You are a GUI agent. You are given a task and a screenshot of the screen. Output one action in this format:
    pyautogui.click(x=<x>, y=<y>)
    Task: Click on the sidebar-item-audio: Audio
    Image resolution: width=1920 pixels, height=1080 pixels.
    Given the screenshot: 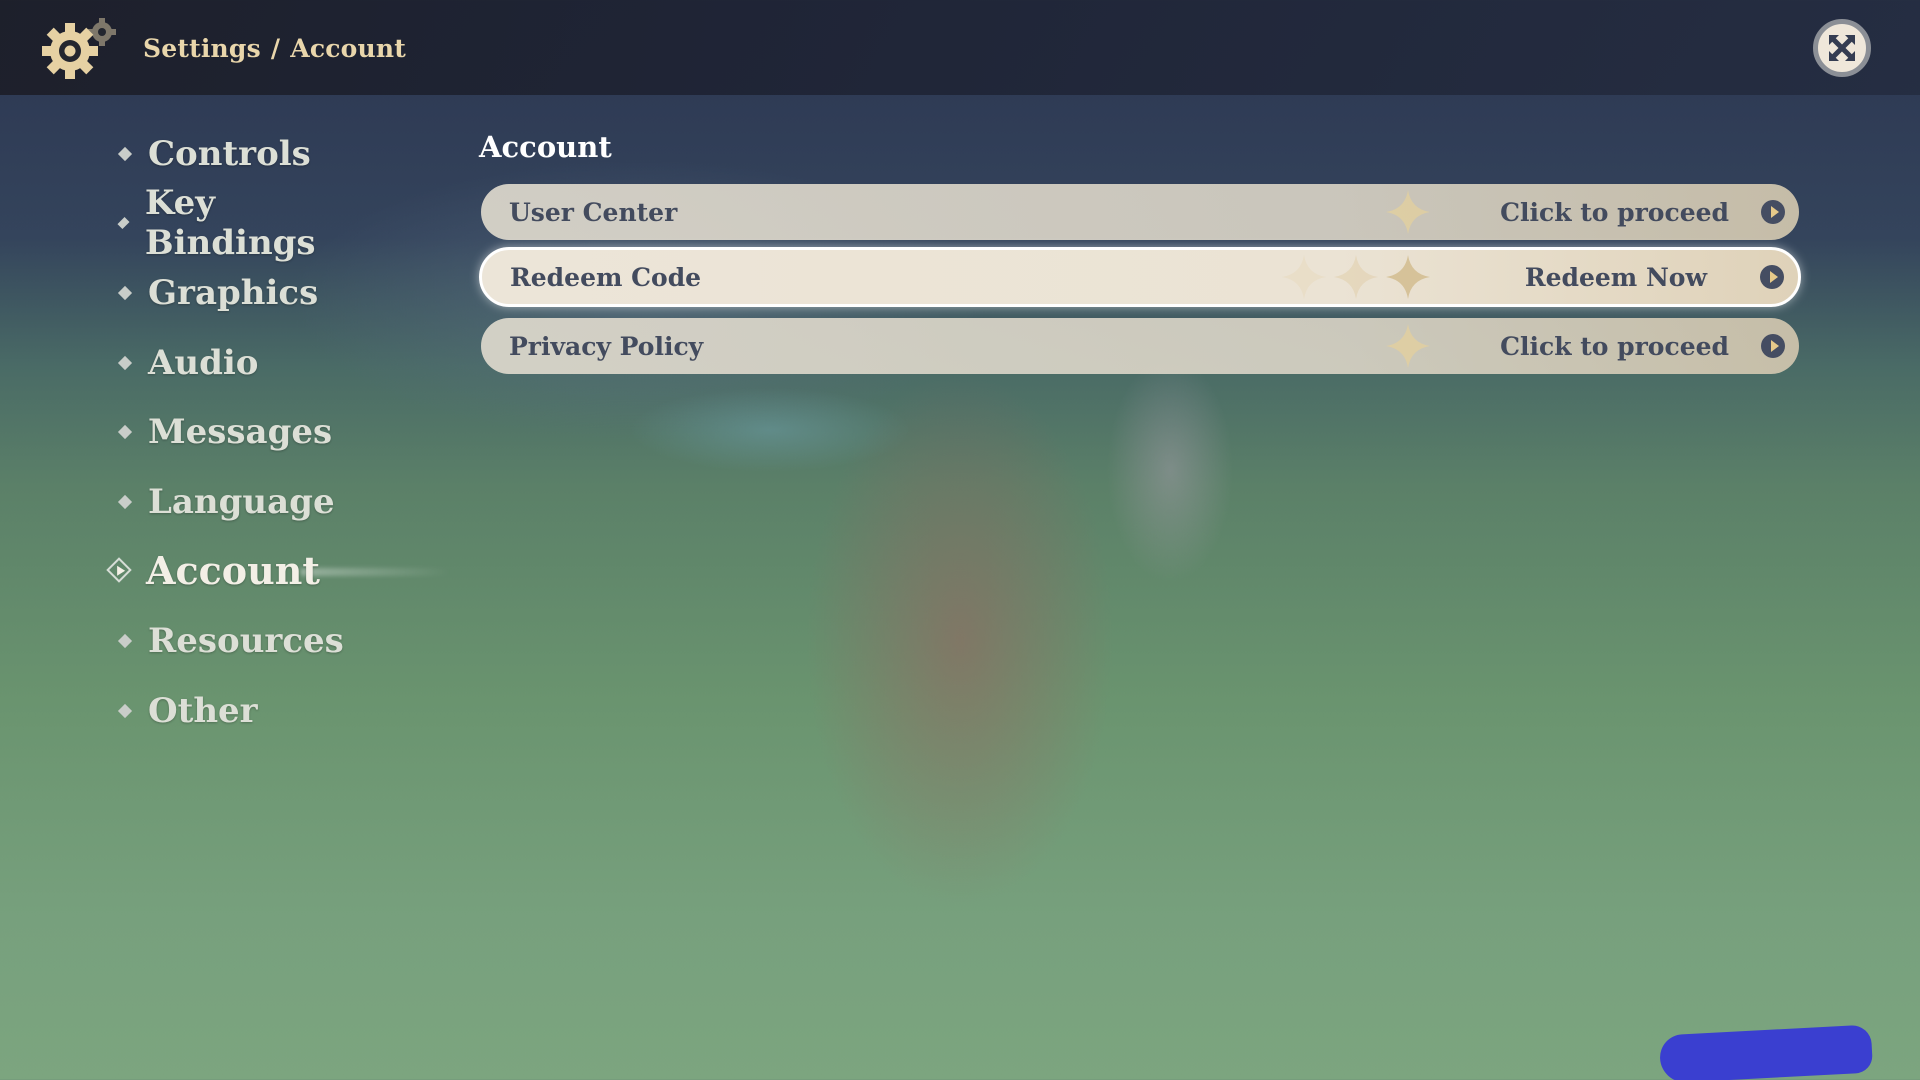 What is the action you would take?
    pyautogui.click(x=186, y=363)
    